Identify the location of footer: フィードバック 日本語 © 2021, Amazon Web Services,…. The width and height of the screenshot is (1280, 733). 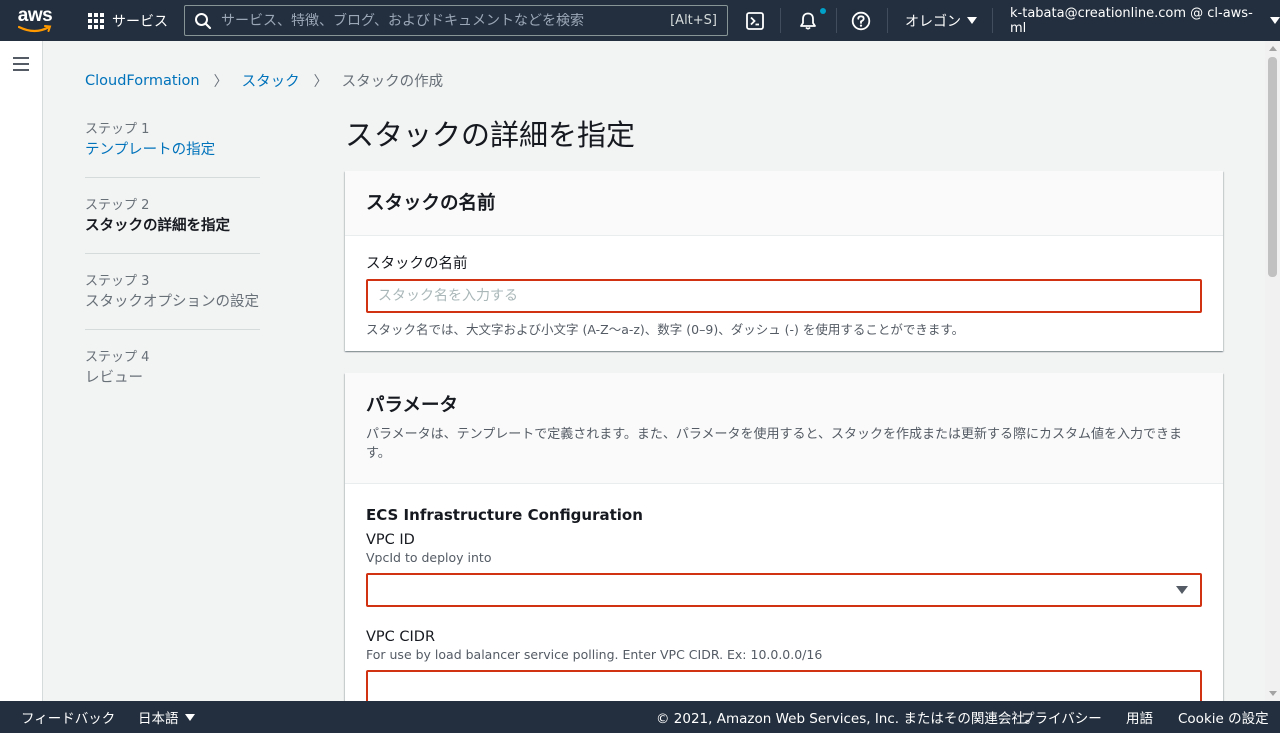
(640, 717).